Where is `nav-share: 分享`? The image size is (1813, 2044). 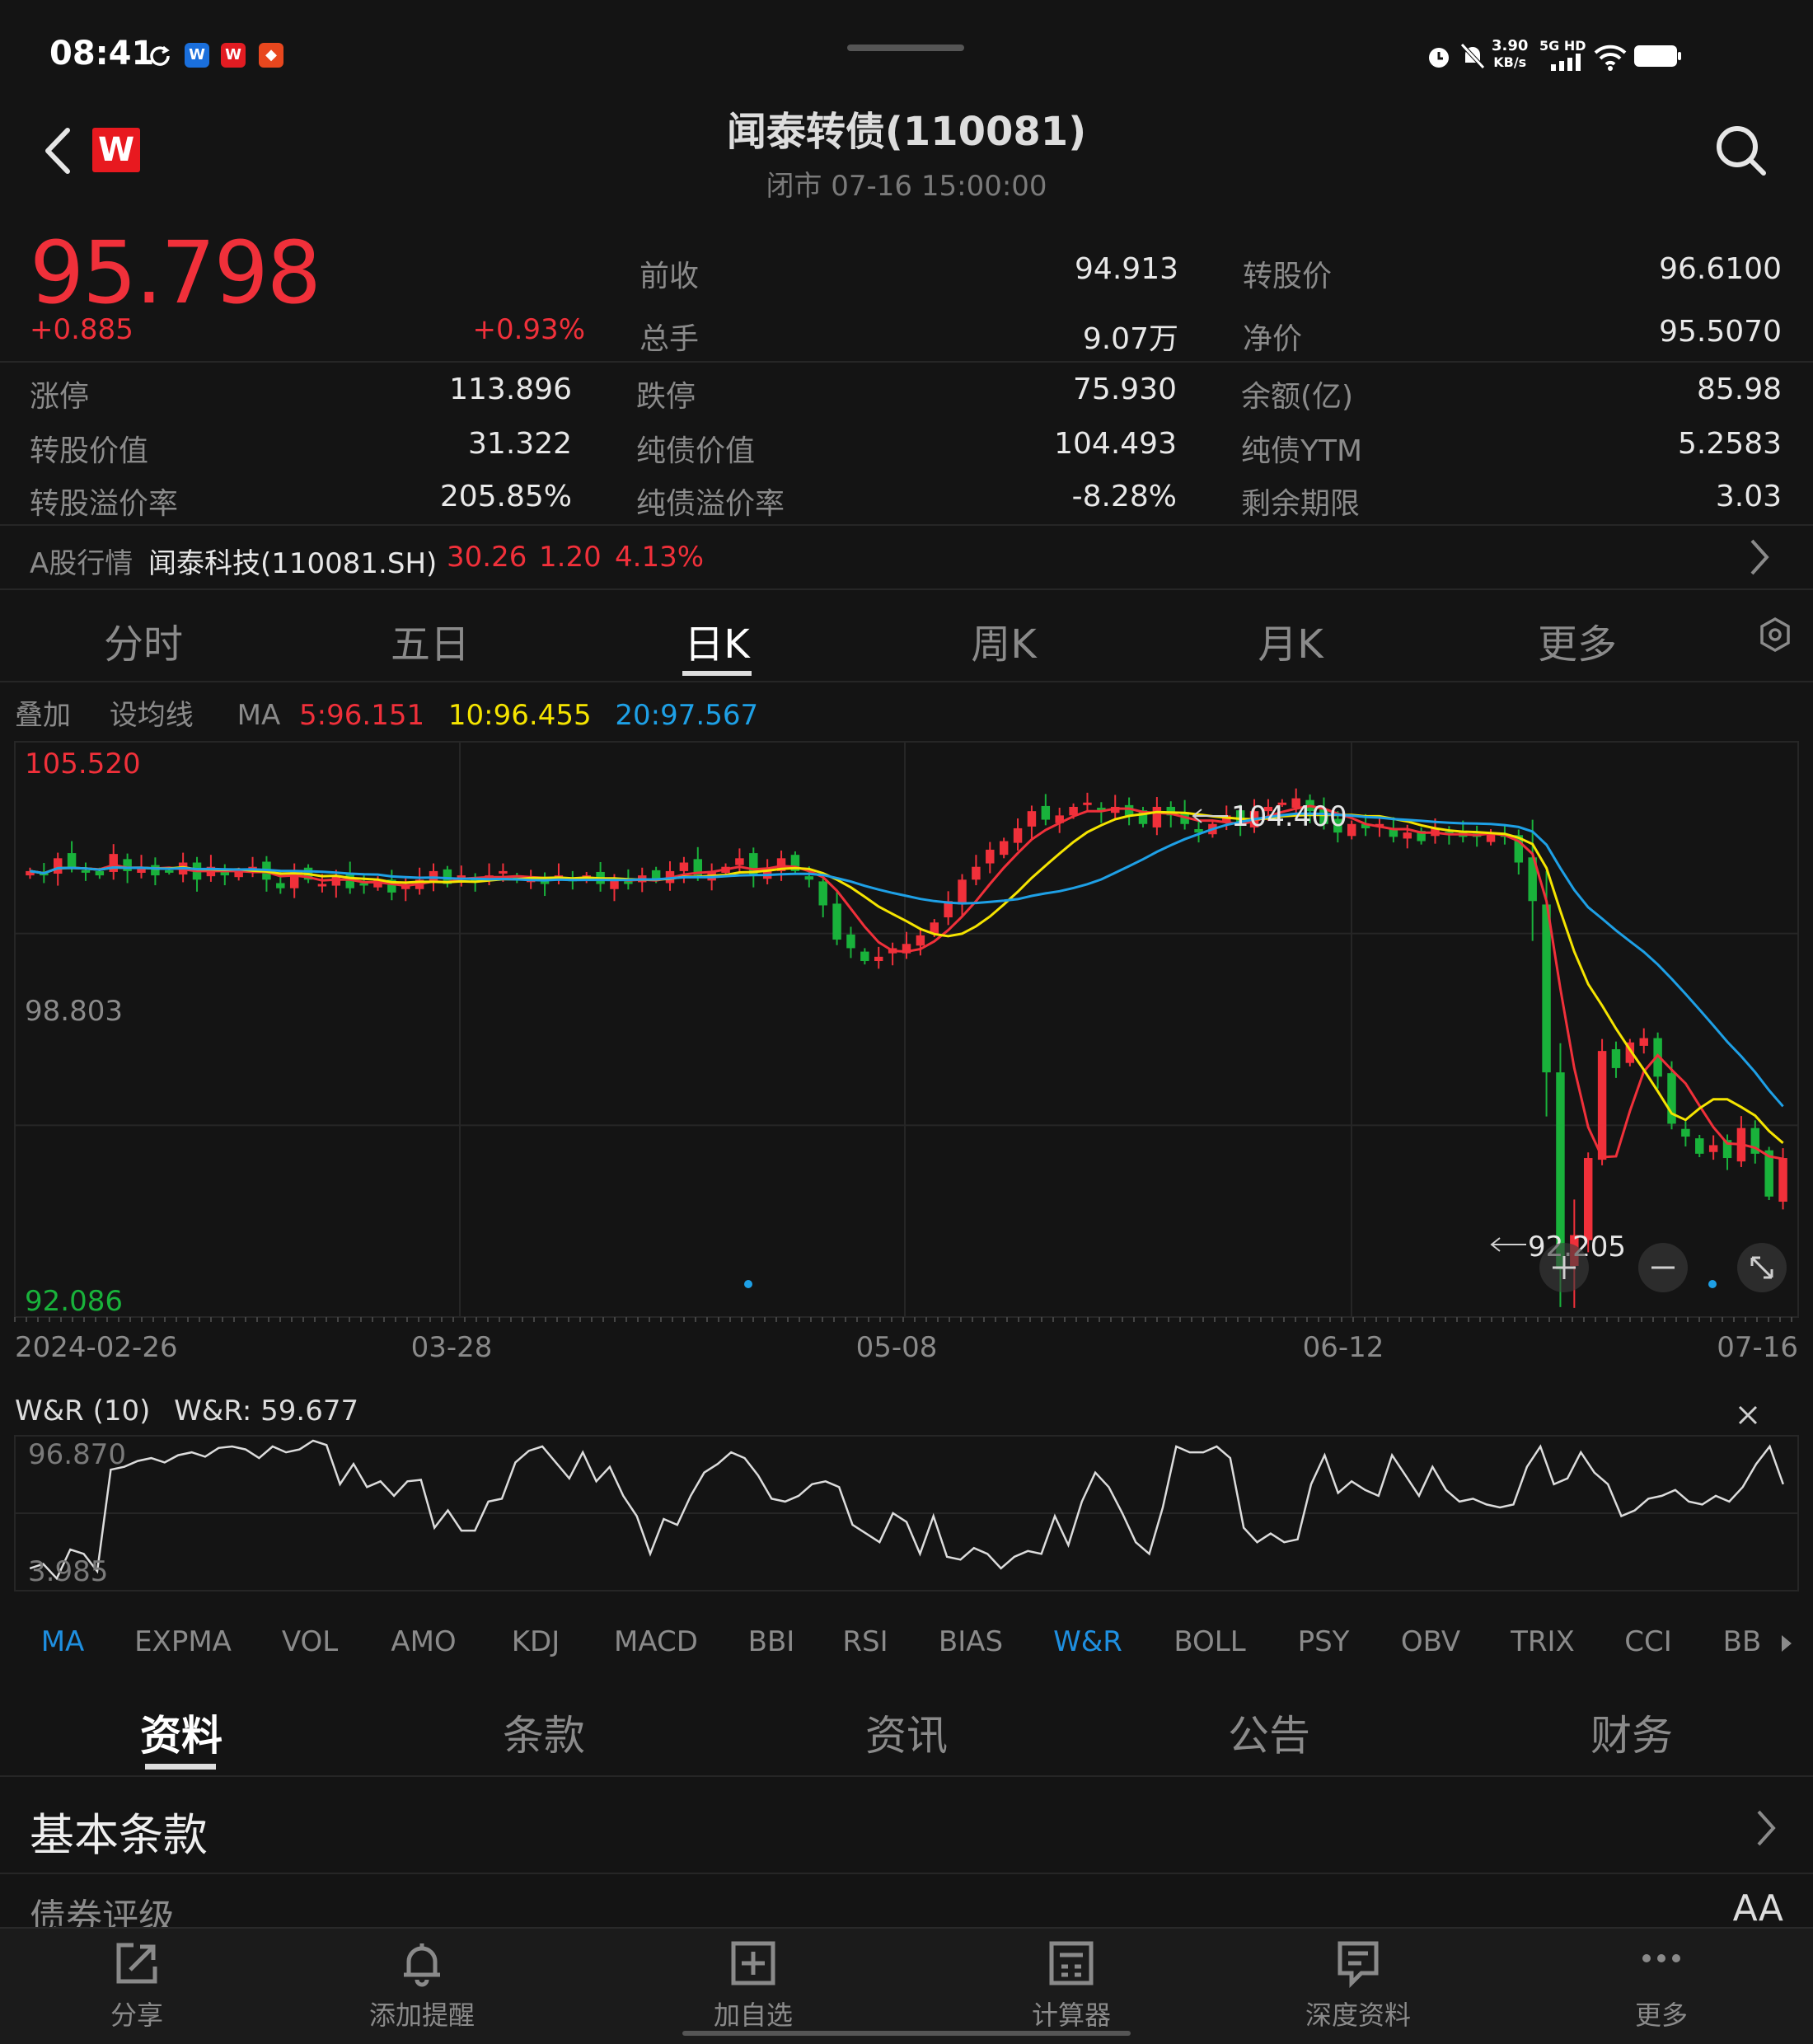
nav-share: 分享 is located at coordinates (137, 1985).